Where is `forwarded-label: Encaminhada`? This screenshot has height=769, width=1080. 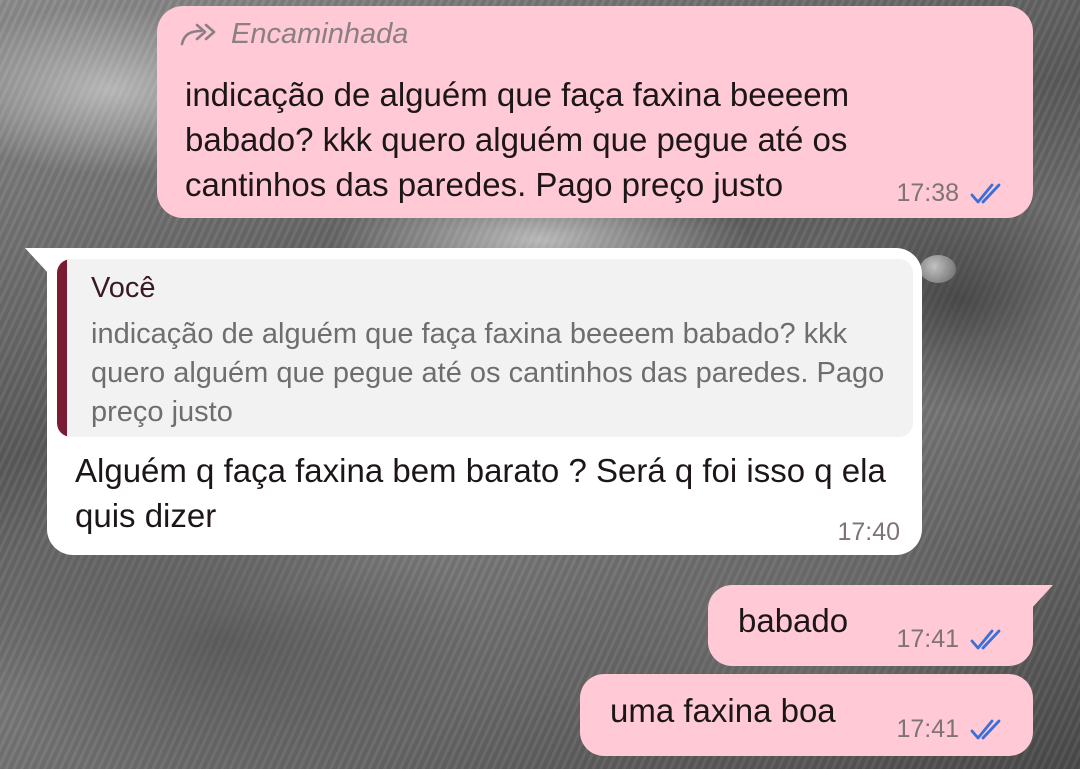
forwarded-label: Encaminhada is located at coordinates (320, 34).